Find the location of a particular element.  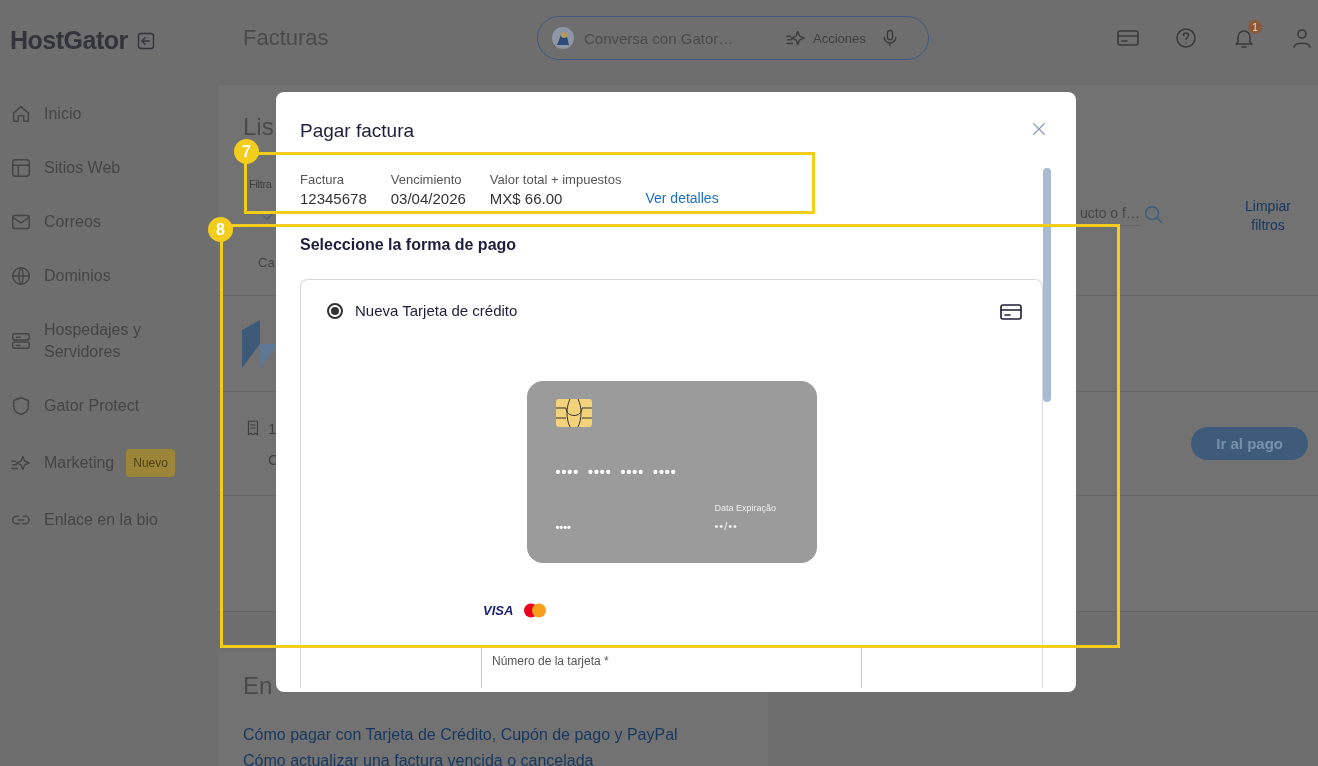

visa-logo: VISA is located at coordinates (498, 610).